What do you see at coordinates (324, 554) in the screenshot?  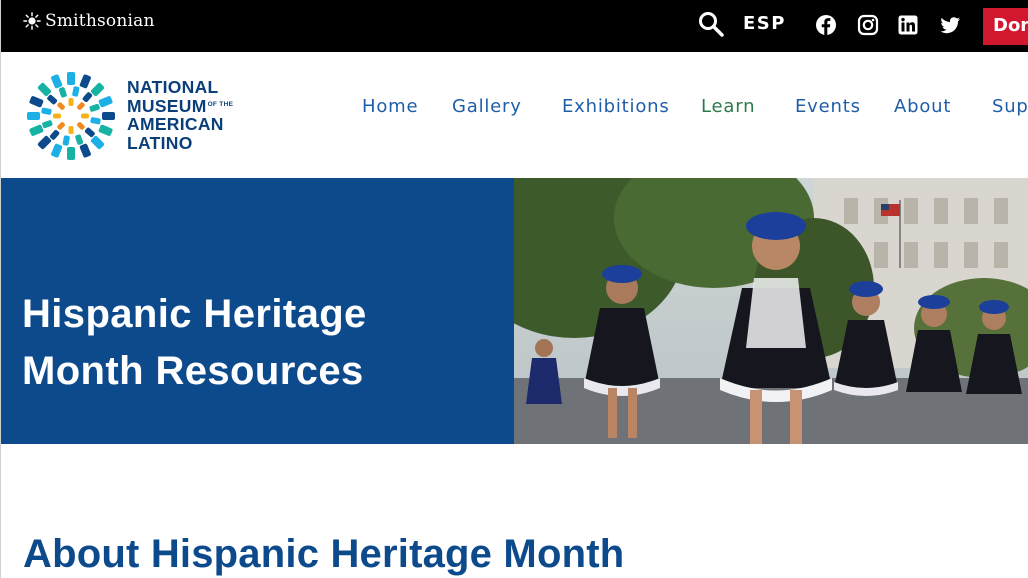 I see `about-heading: About Hispanic Heritage Month` at bounding box center [324, 554].